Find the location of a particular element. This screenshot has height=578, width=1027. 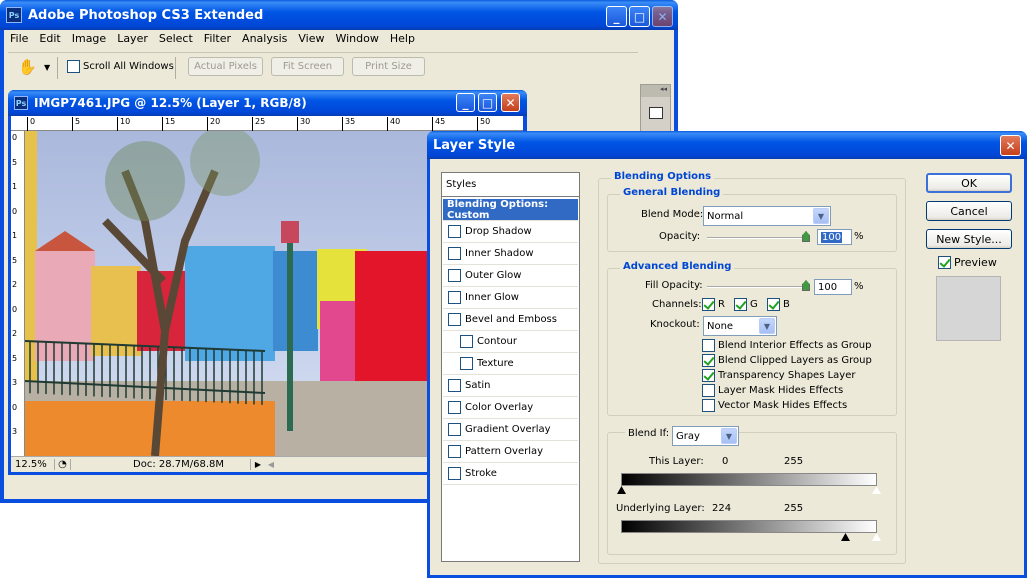

channel-r-checkbox: R is located at coordinates (713, 304).